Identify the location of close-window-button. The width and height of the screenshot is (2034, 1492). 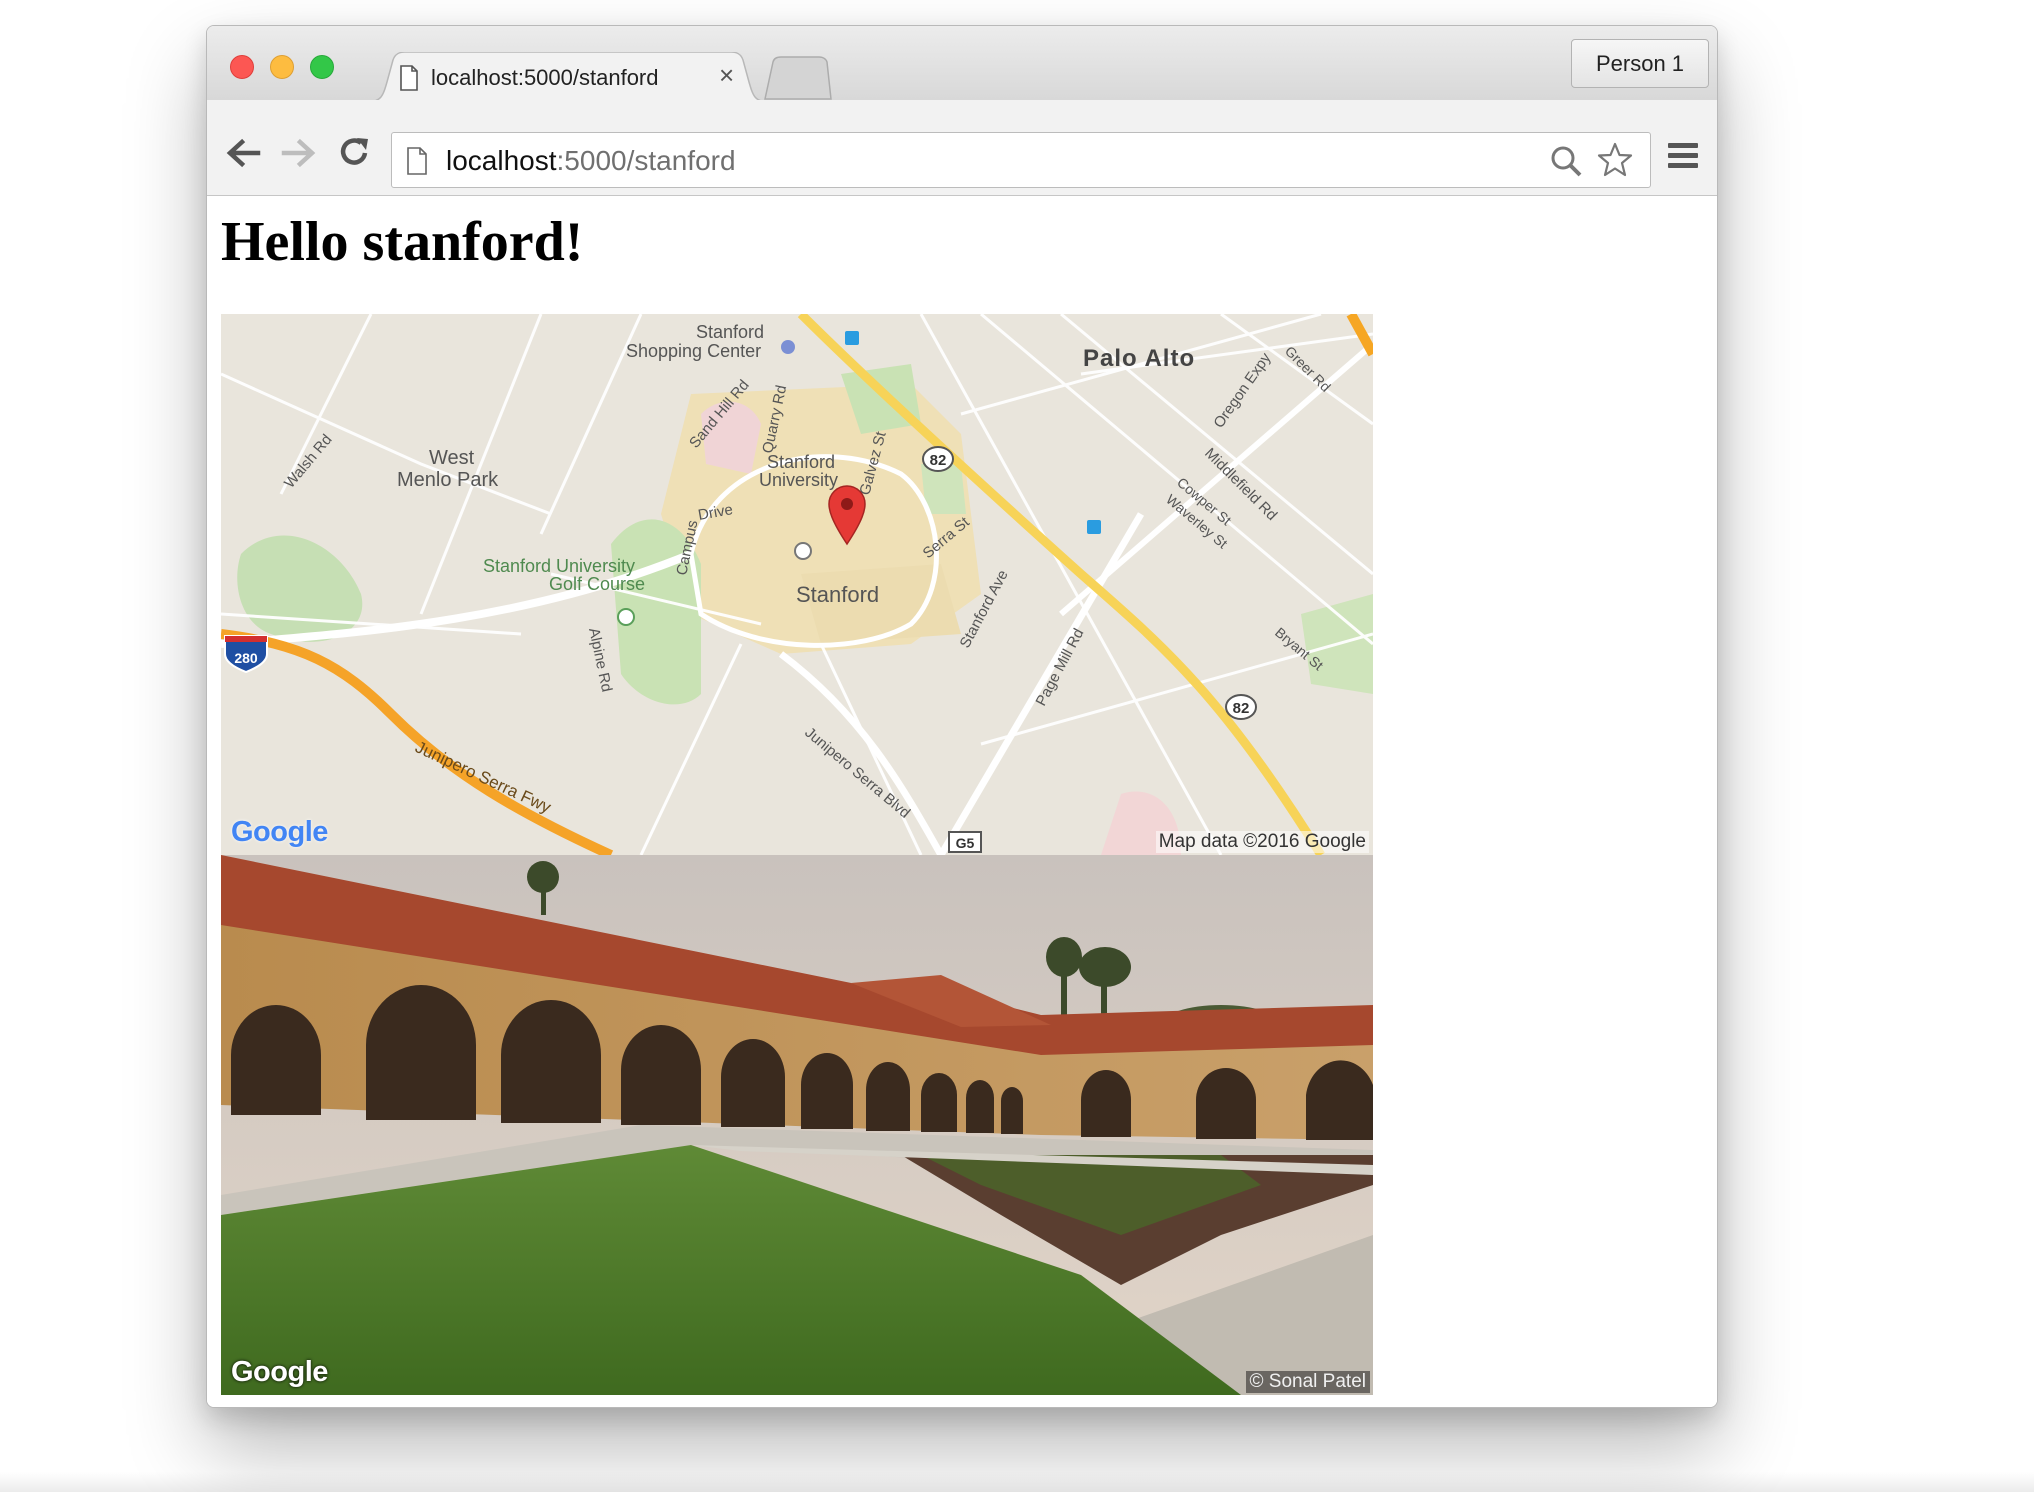
(242, 67).